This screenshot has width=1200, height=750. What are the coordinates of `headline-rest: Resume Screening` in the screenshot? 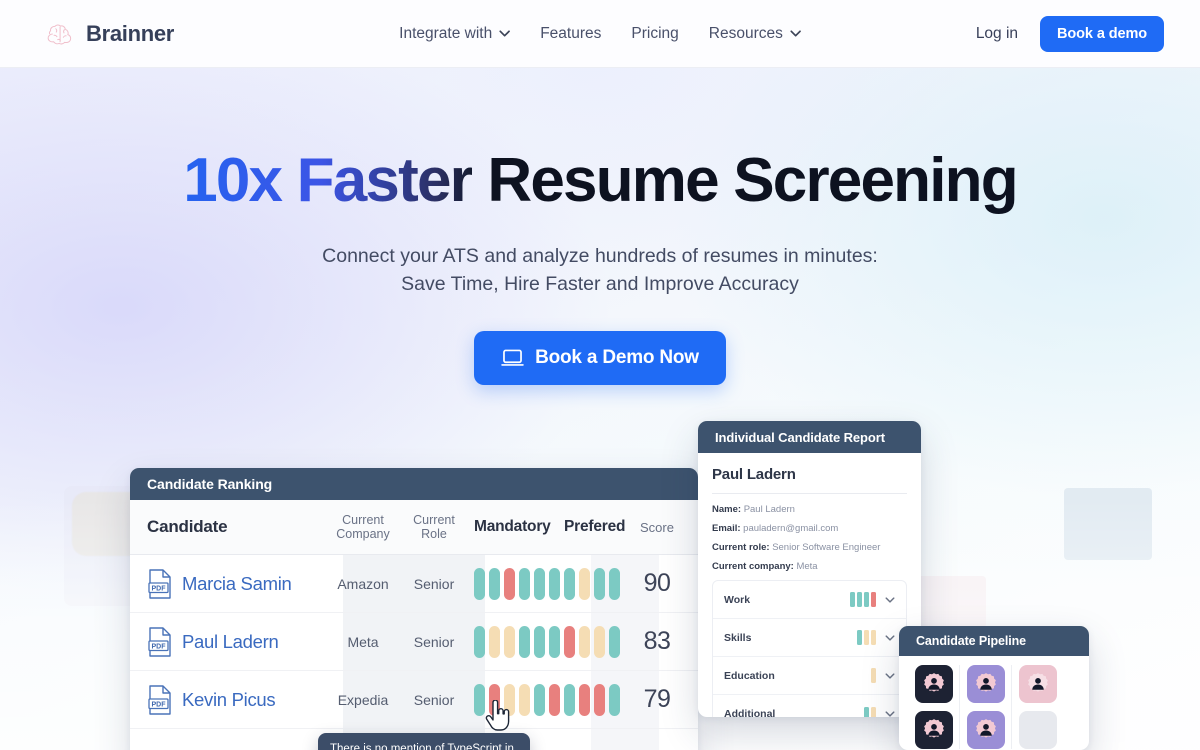 It's located at (744, 180).